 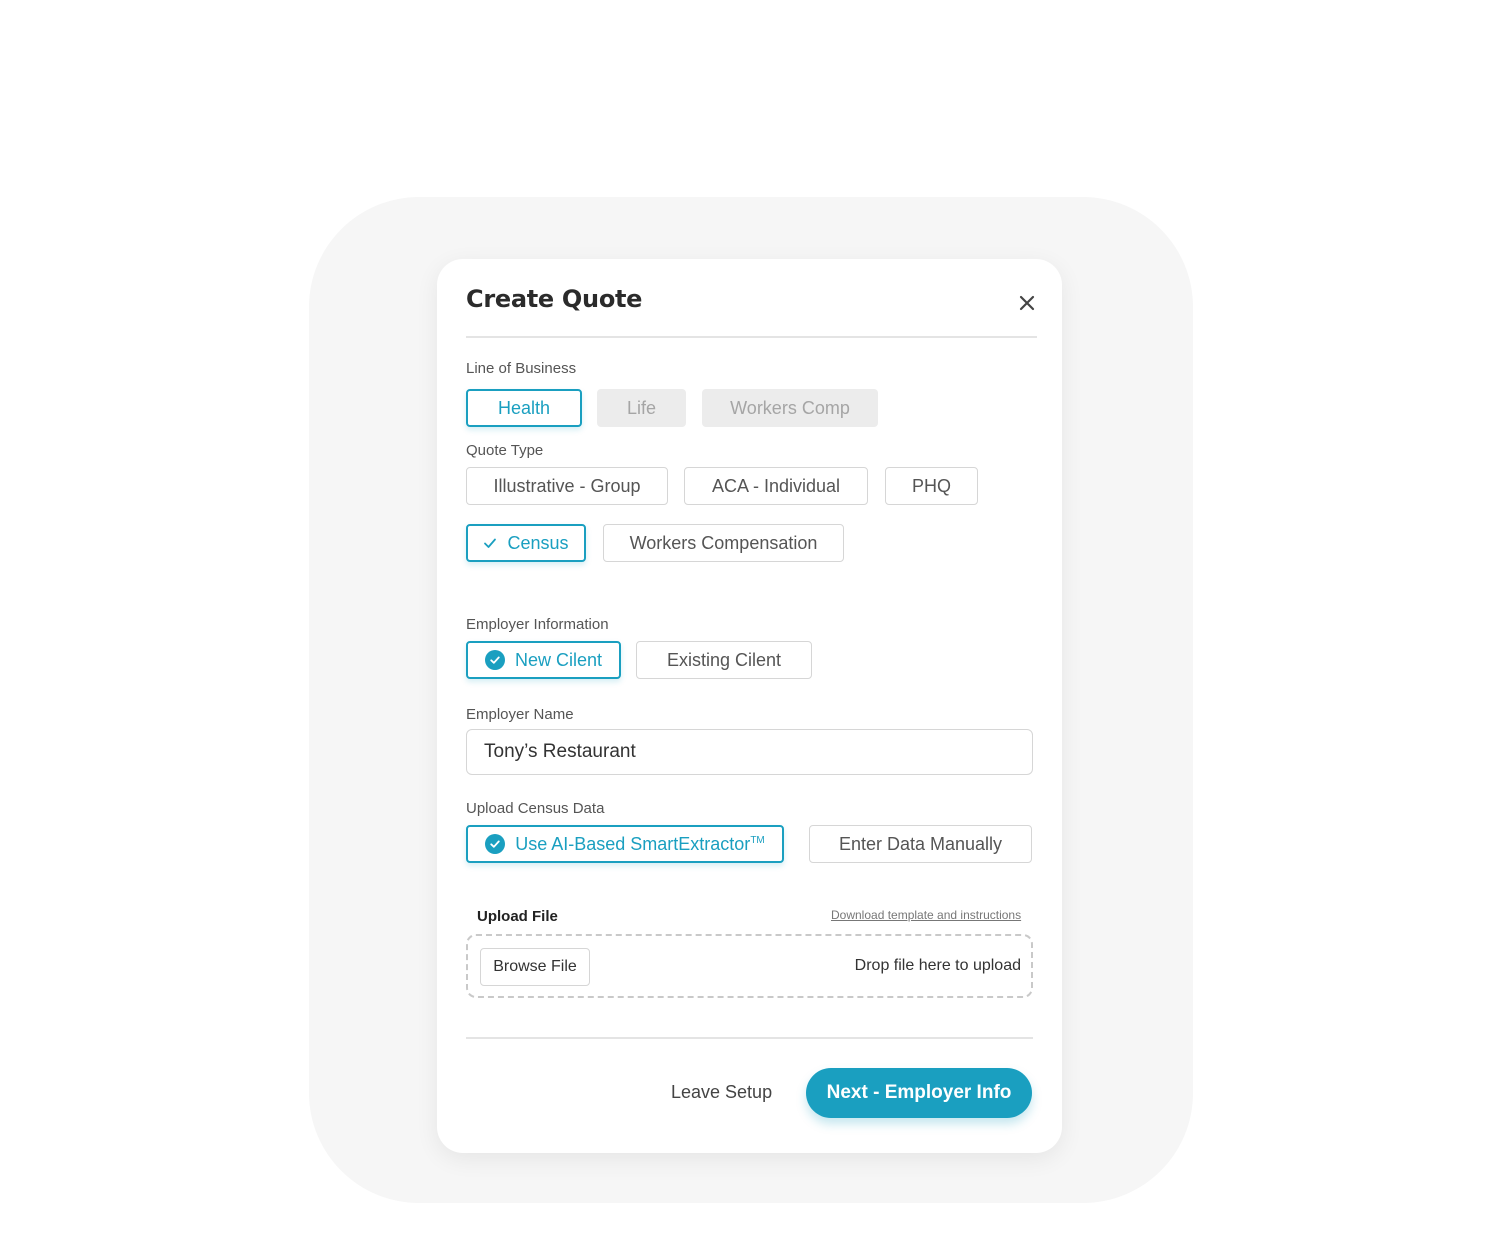 I want to click on browse-file-button: Browse File, so click(x=535, y=967).